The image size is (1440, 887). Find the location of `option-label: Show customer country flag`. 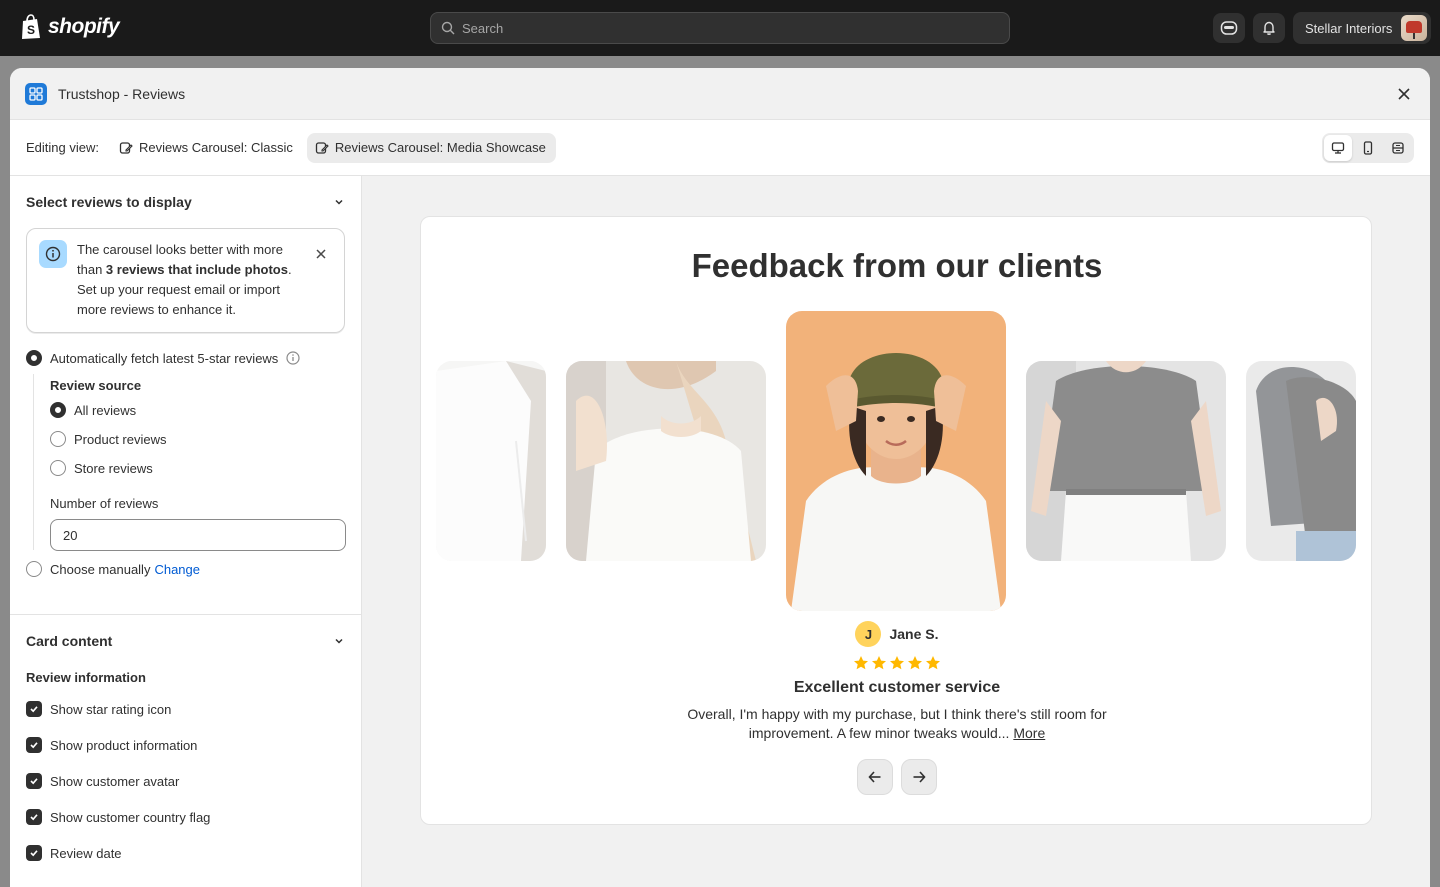

option-label: Show customer country flag is located at coordinates (130, 817).